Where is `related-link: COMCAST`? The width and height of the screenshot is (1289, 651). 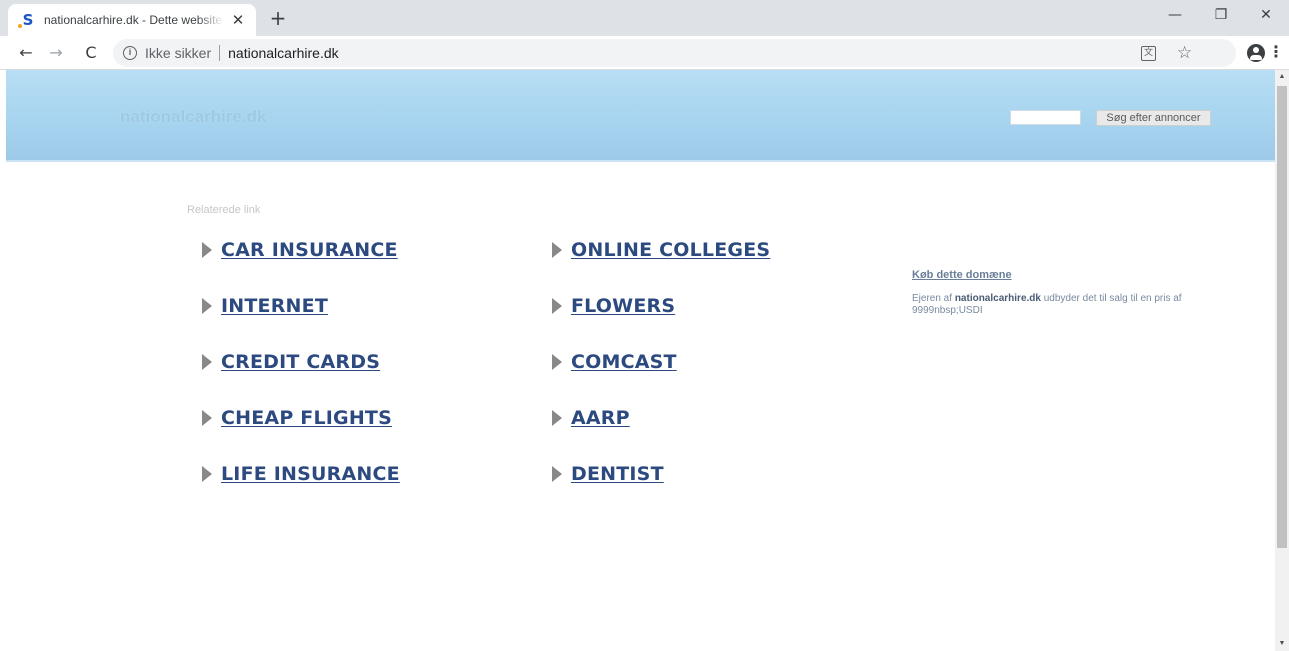
related-link: COMCAST is located at coordinates (614, 362).